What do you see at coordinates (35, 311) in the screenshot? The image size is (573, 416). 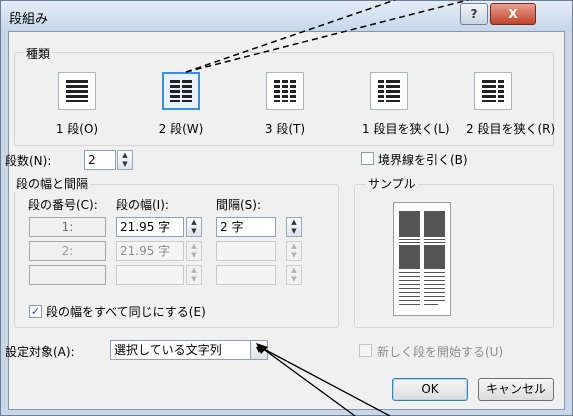 I see `equal-width-checkbox: ✓` at bounding box center [35, 311].